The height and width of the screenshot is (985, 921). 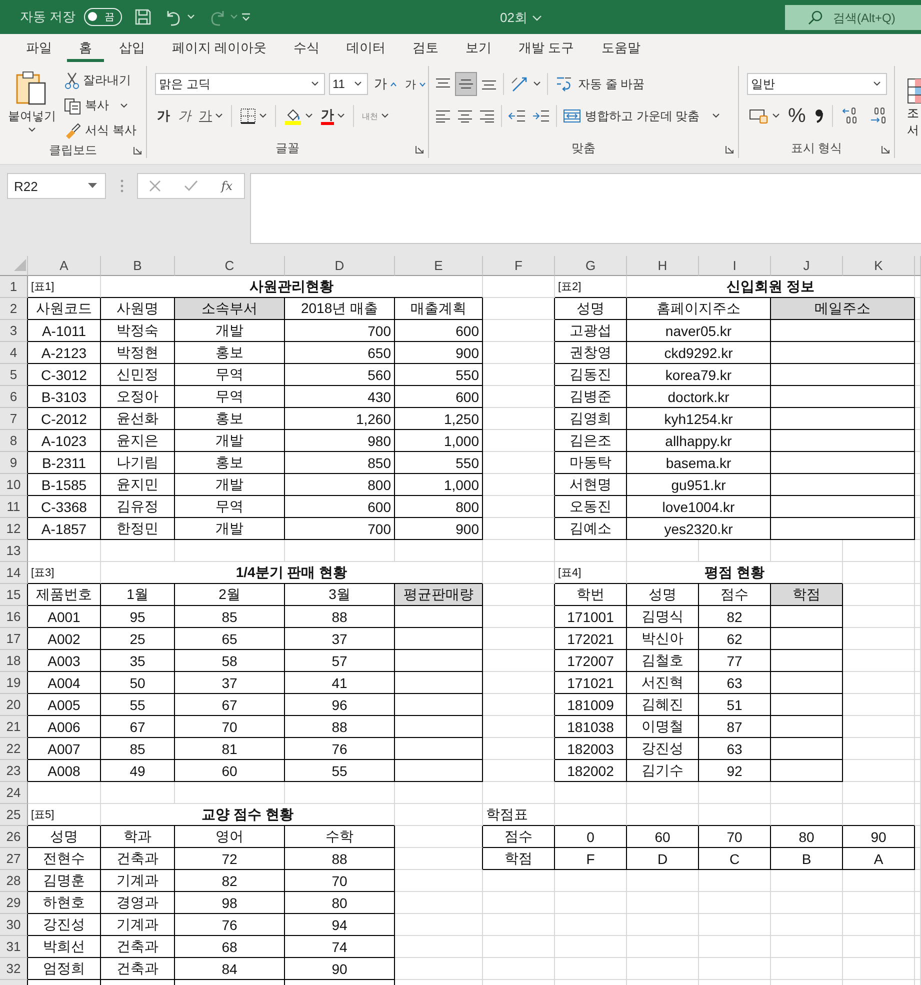 I want to click on ribbon-tab: 삽입, so click(x=132, y=48).